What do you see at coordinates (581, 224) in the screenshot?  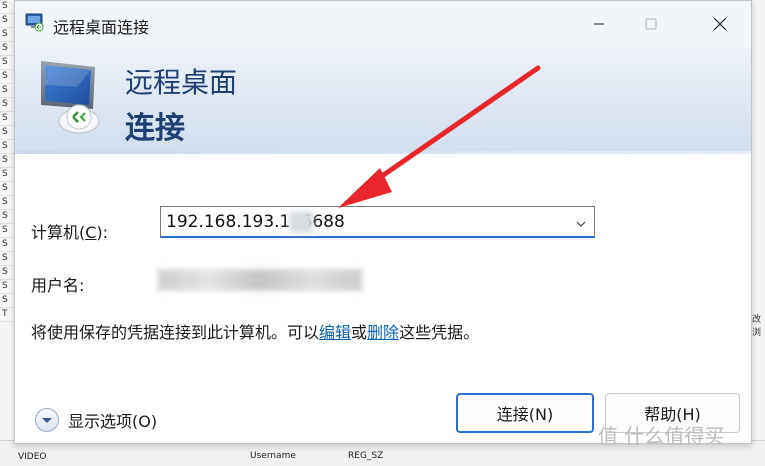 I see `chevron-down-icon` at bounding box center [581, 224].